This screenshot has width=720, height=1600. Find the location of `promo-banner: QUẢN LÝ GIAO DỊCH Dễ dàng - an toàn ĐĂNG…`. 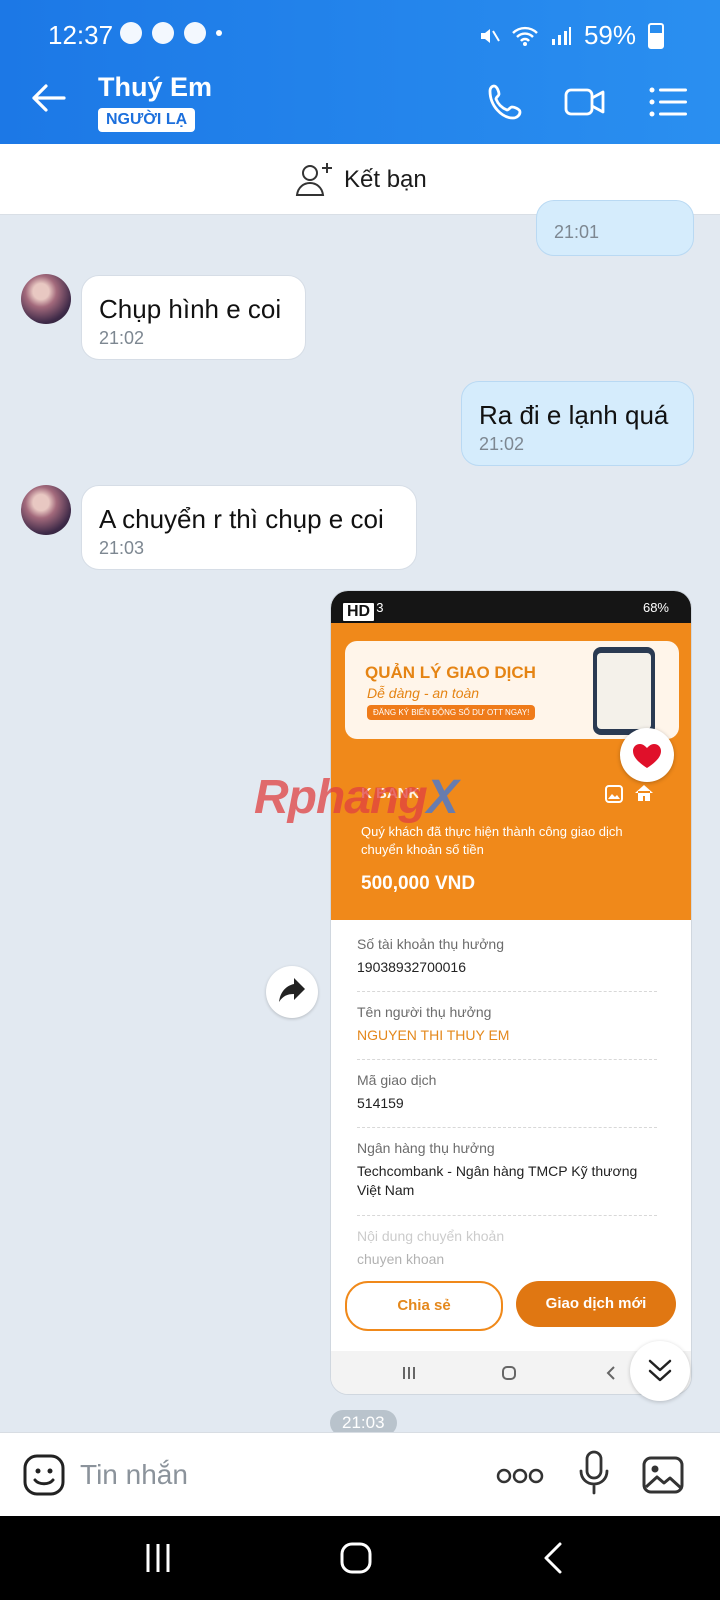

promo-banner: QUẢN LÝ GIAO DỊCH Dễ dàng - an toàn ĐĂNG… is located at coordinates (512, 690).